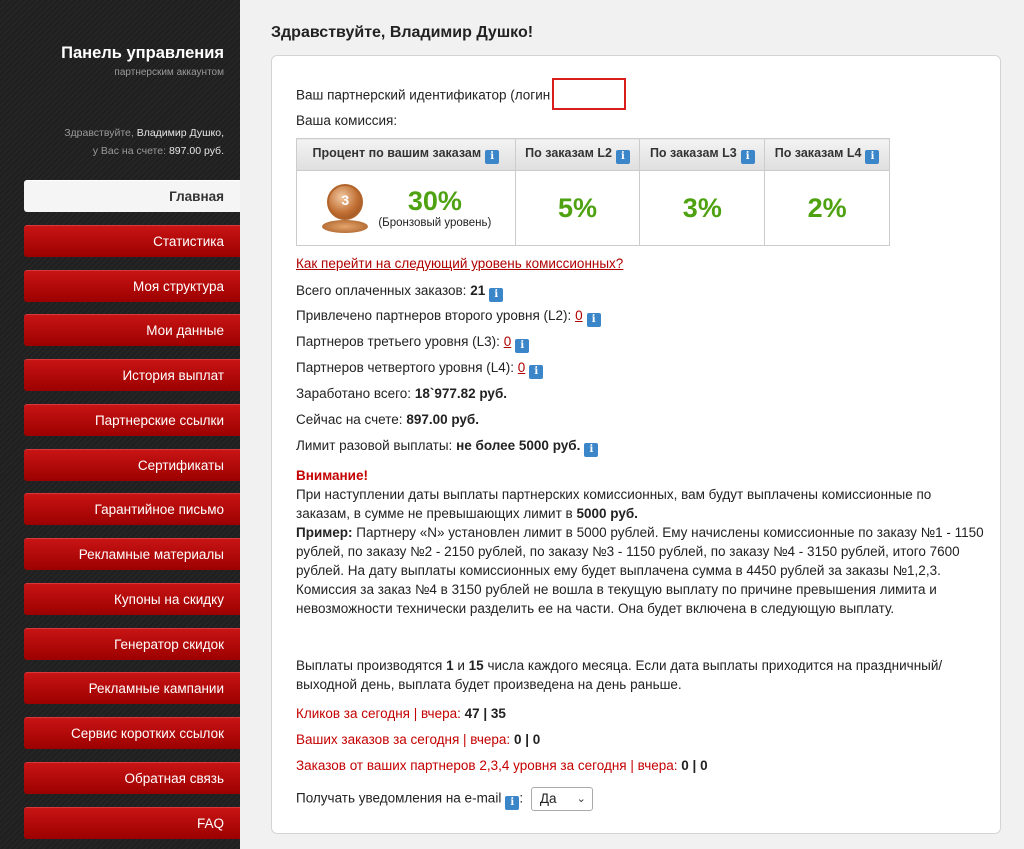 The image size is (1024, 849). What do you see at coordinates (132, 777) in the screenshot?
I see `nav-item-feedback: Обратная связь` at bounding box center [132, 777].